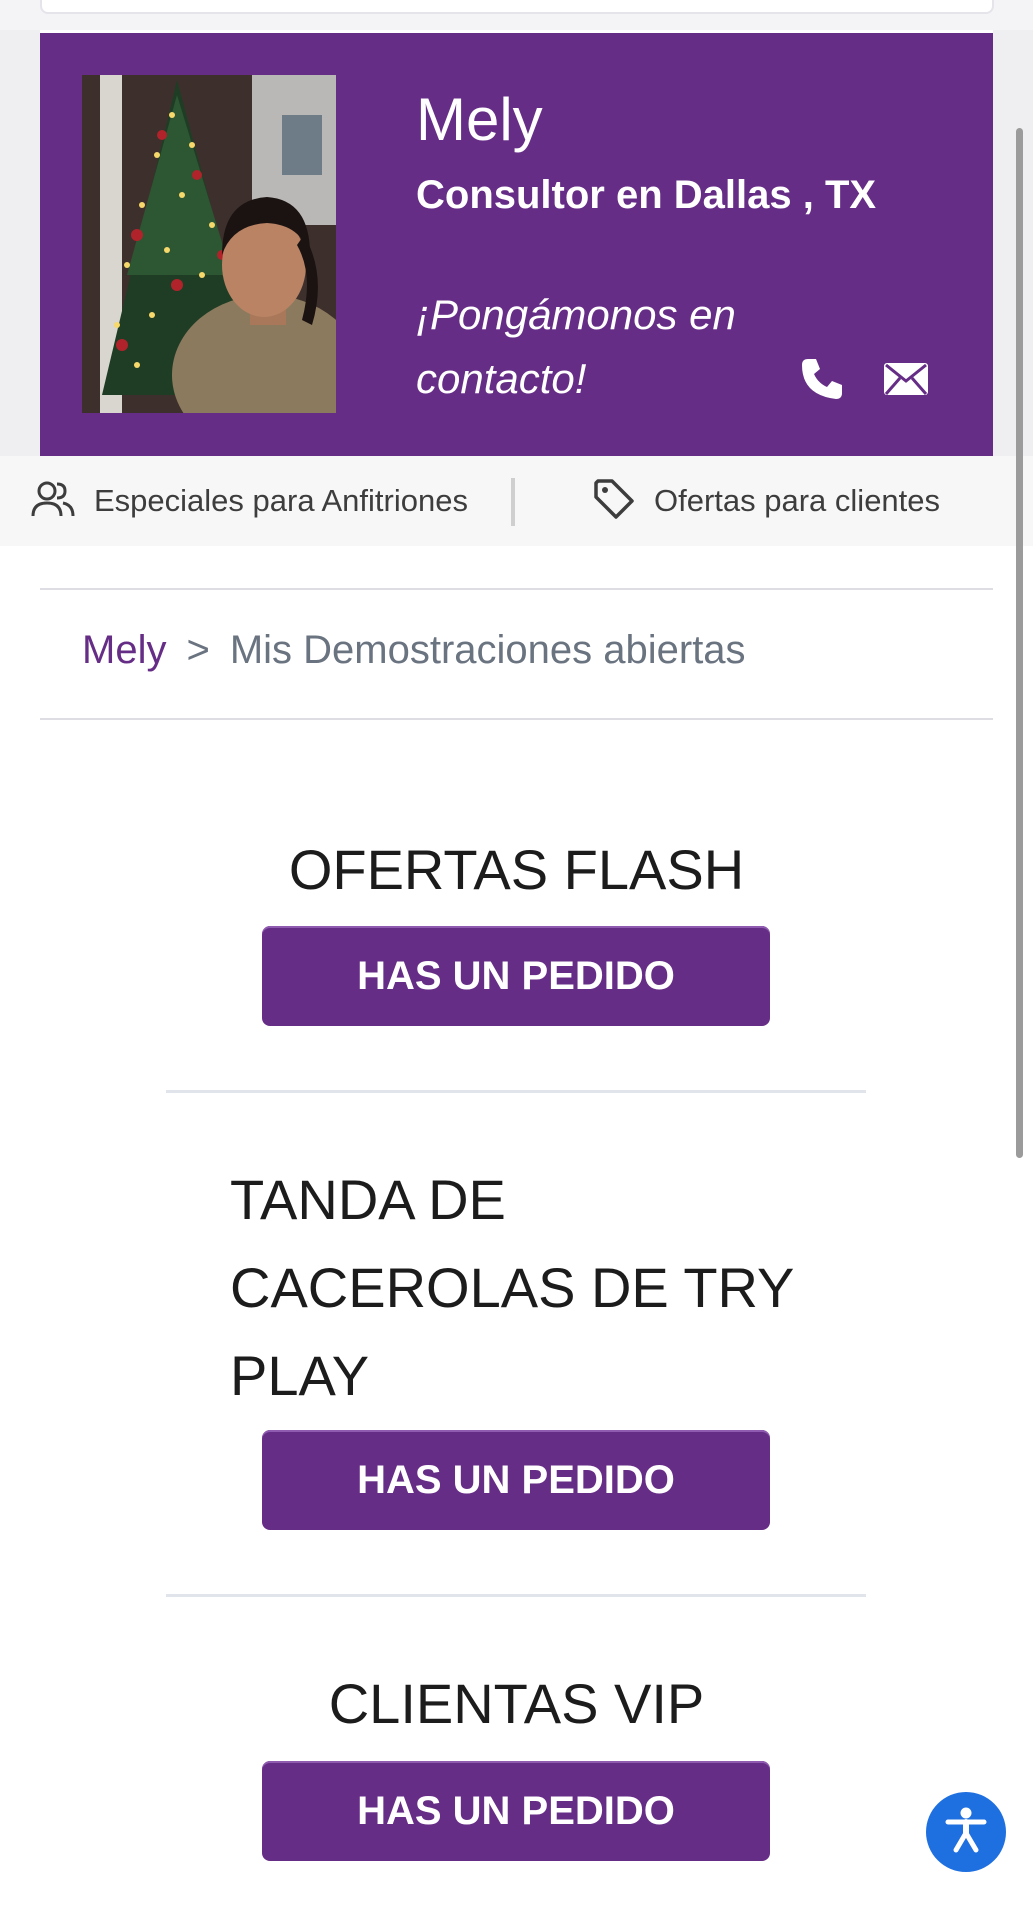 Image resolution: width=1033 pixels, height=1920 pixels. I want to click on search-field-edge, so click(517, 7).